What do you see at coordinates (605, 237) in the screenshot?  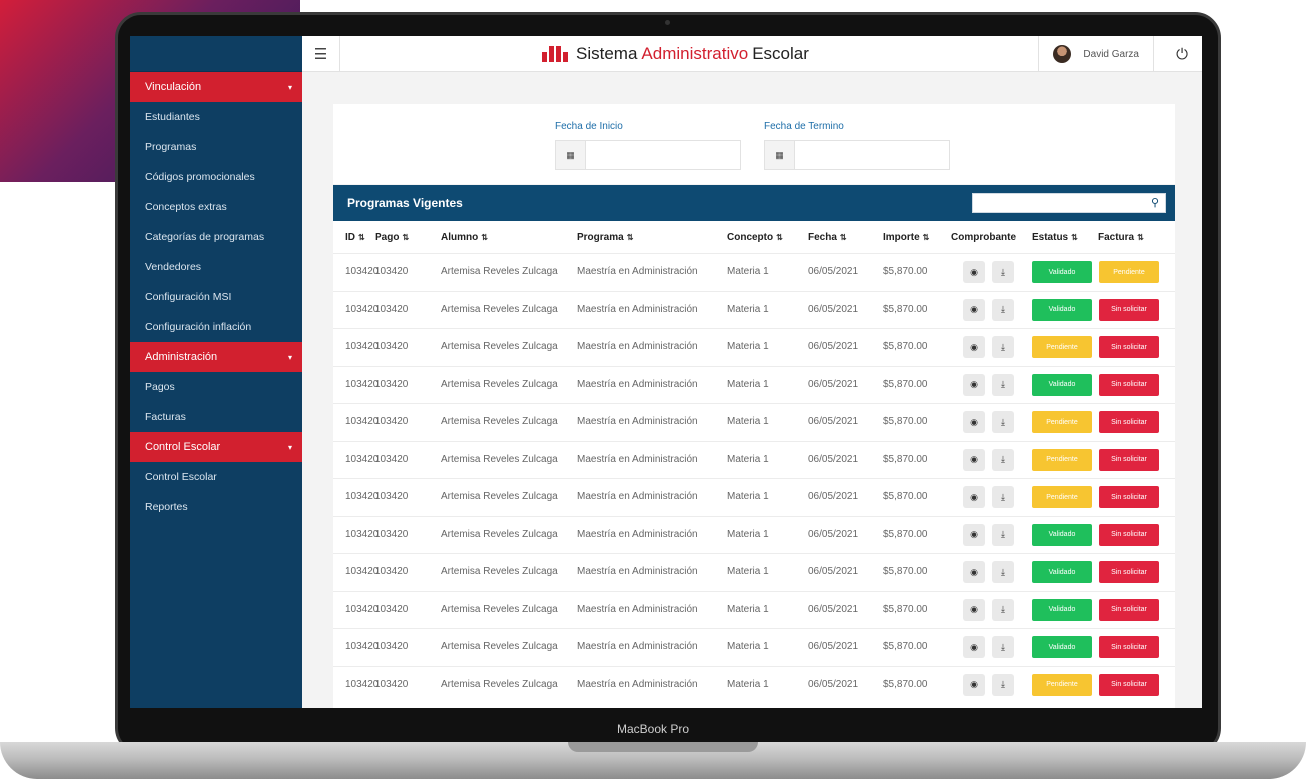 I see `column-header: Programa ⇅` at bounding box center [605, 237].